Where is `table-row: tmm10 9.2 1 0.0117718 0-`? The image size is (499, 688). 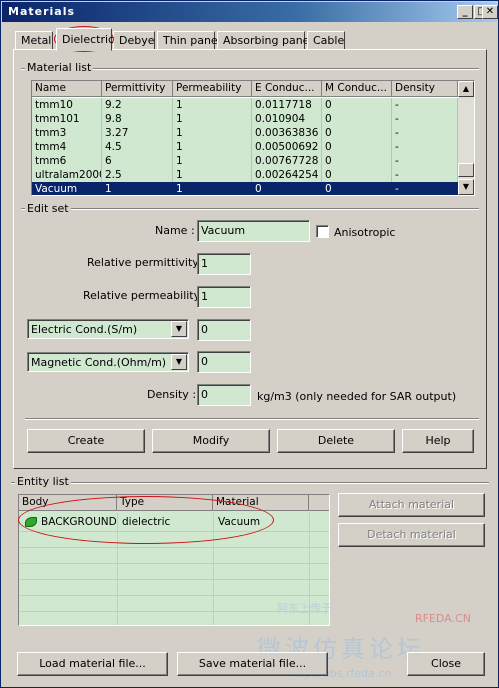
table-row: tmm10 9.2 1 0.0117718 0- is located at coordinates (245, 105).